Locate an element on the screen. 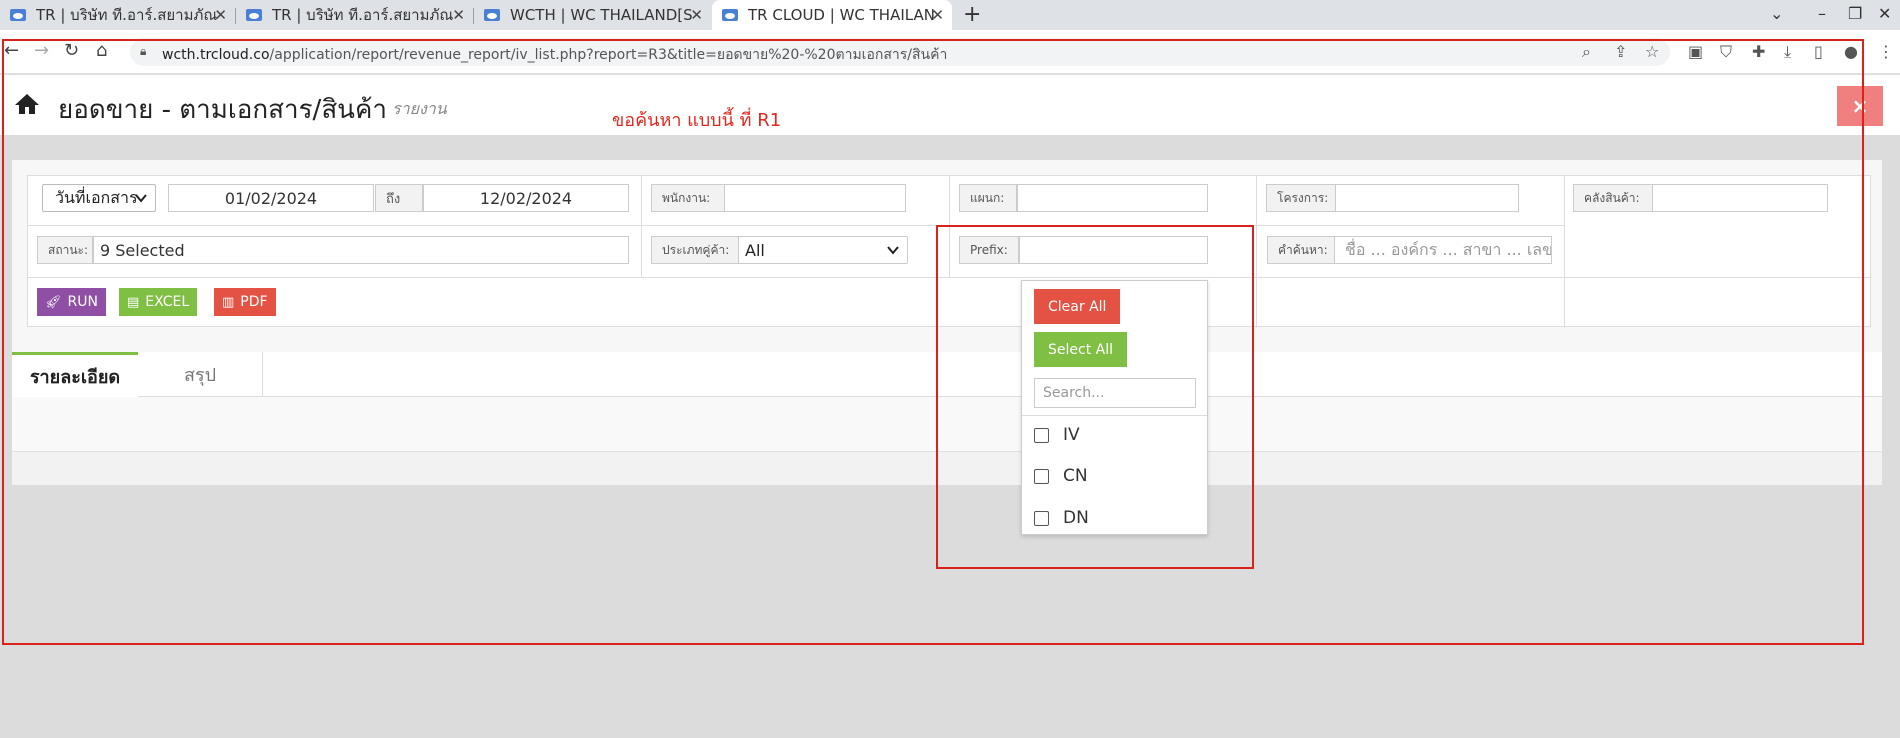 The height and width of the screenshot is (738, 1900). browser-tab-1: TR | บริษัท ที.อาร์.สยามภัณ ✕ is located at coordinates (117, 15).